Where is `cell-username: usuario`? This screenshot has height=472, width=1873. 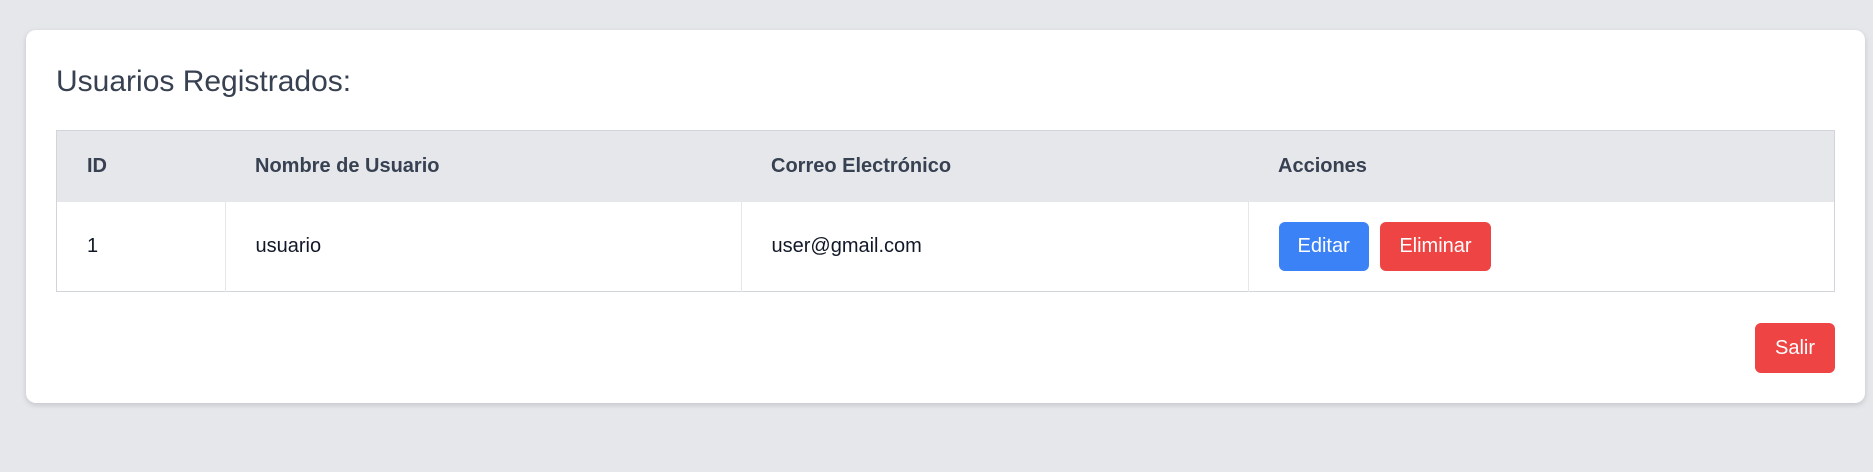 cell-username: usuario is located at coordinates (483, 246).